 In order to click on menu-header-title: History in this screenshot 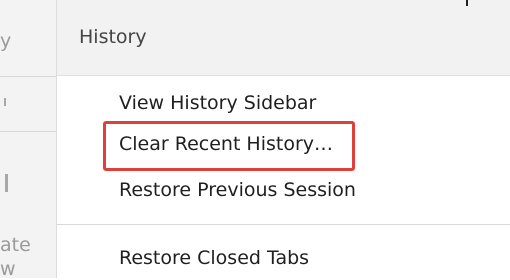, I will do `click(113, 37)`.